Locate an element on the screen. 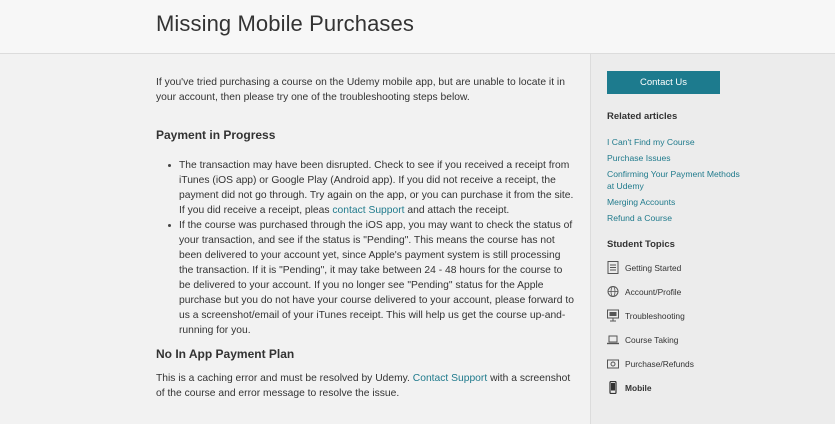 The width and height of the screenshot is (835, 424). laptop-icon is located at coordinates (613, 340).